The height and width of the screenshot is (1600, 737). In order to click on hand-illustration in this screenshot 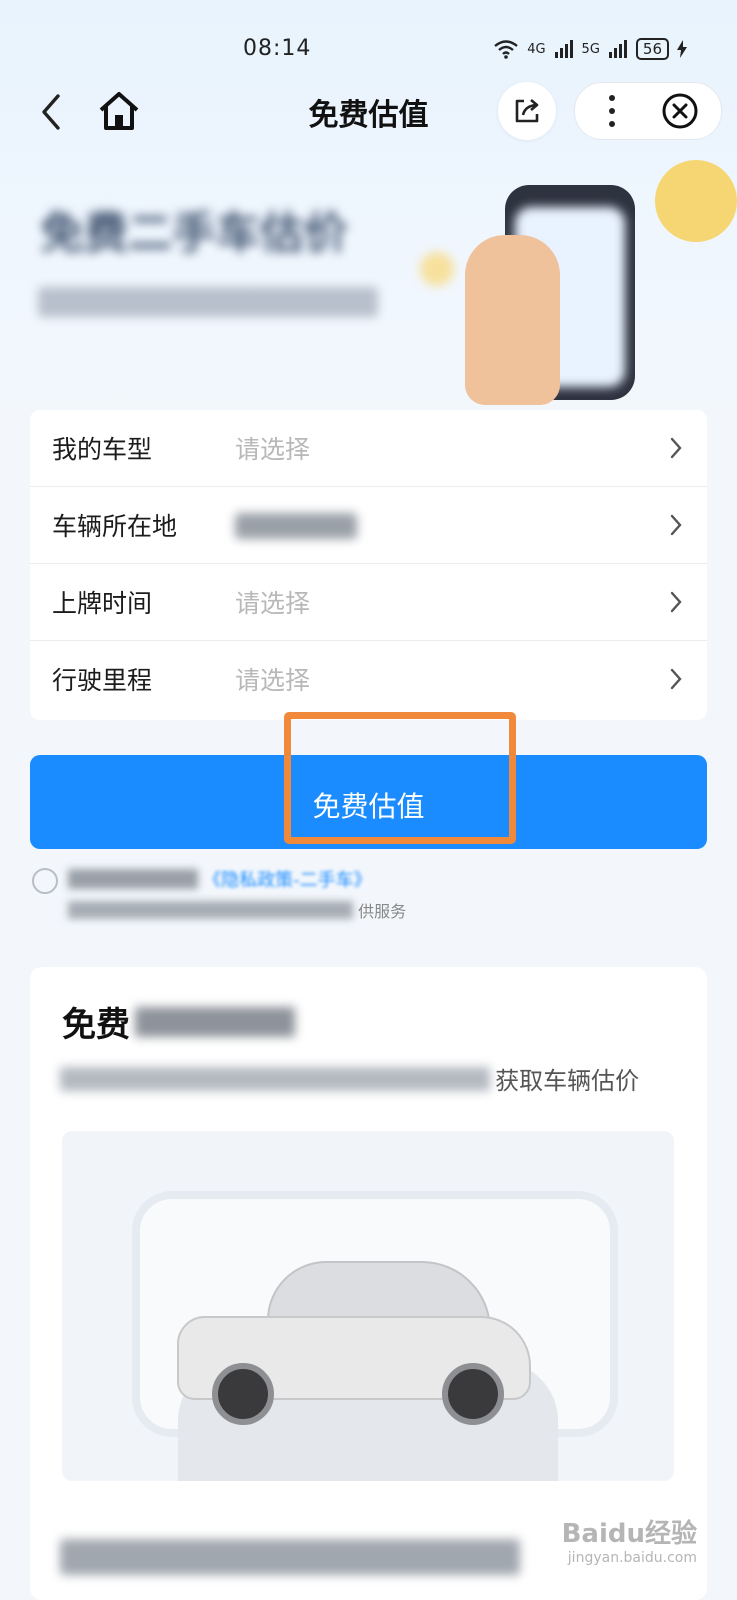, I will do `click(512, 320)`.